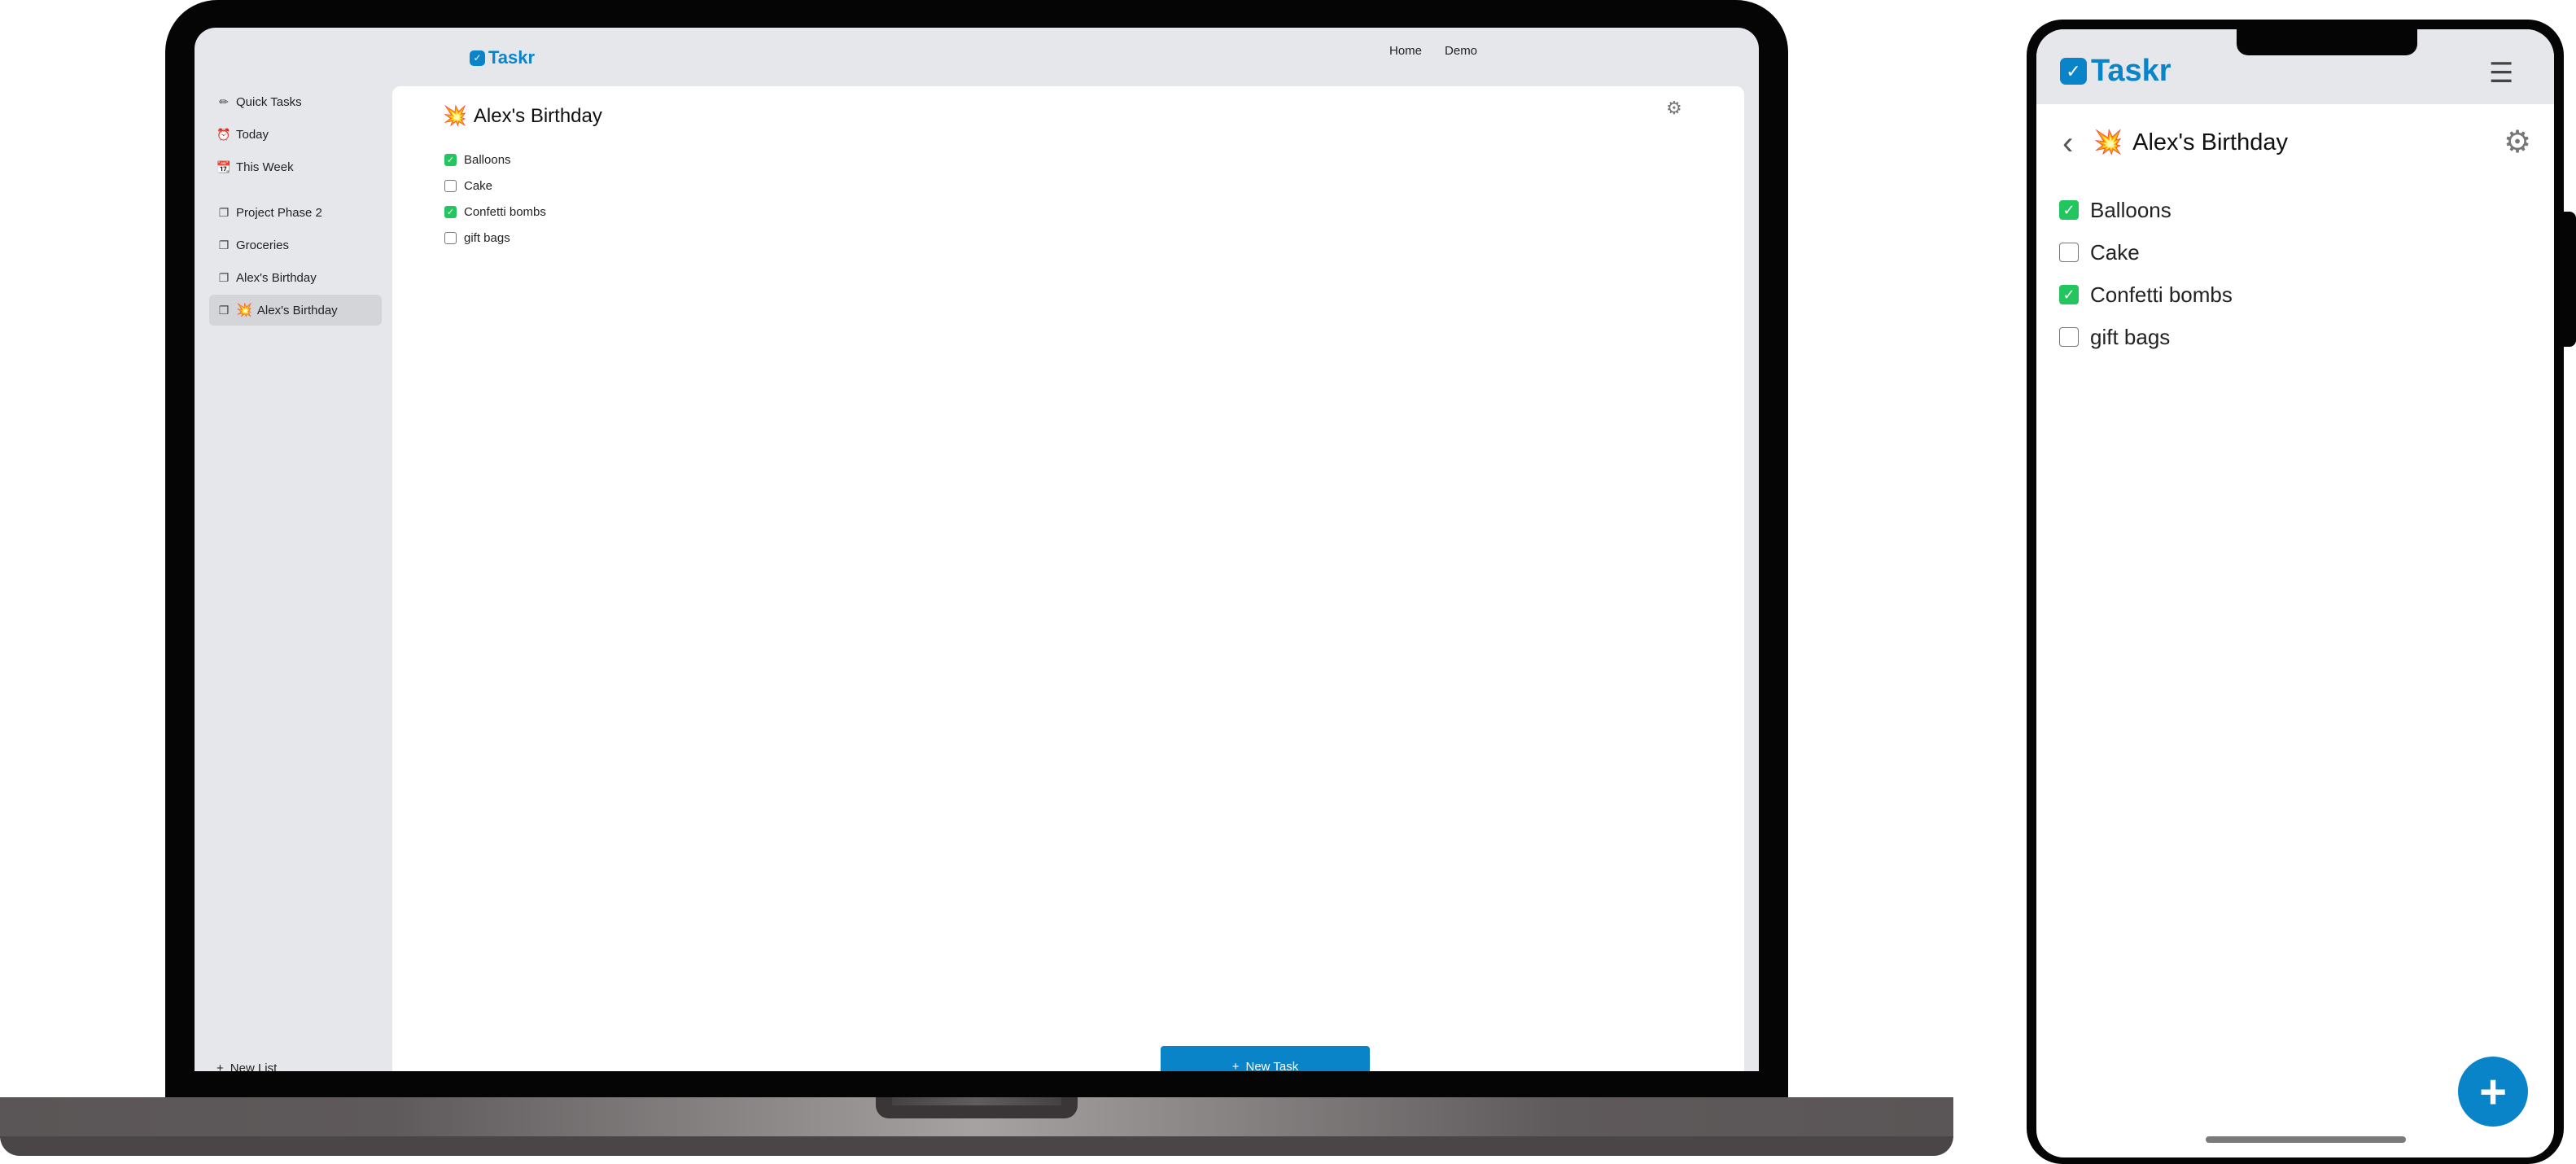  What do you see at coordinates (279, 212) in the screenshot?
I see `sidebar-item-label: Project Phase 2` at bounding box center [279, 212].